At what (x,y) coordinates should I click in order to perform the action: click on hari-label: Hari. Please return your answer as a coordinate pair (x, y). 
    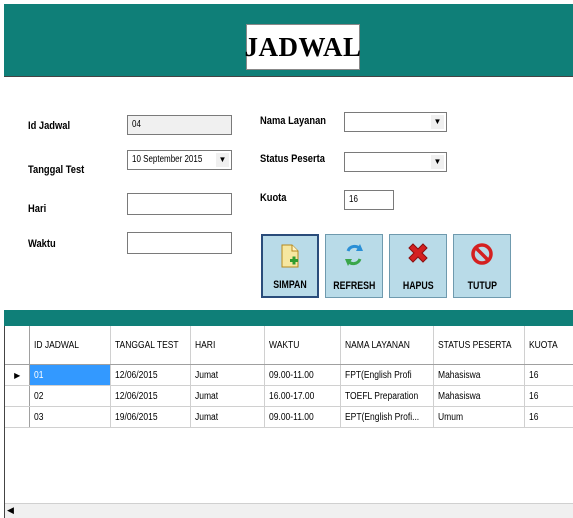
    Looking at the image, I should click on (37, 209).